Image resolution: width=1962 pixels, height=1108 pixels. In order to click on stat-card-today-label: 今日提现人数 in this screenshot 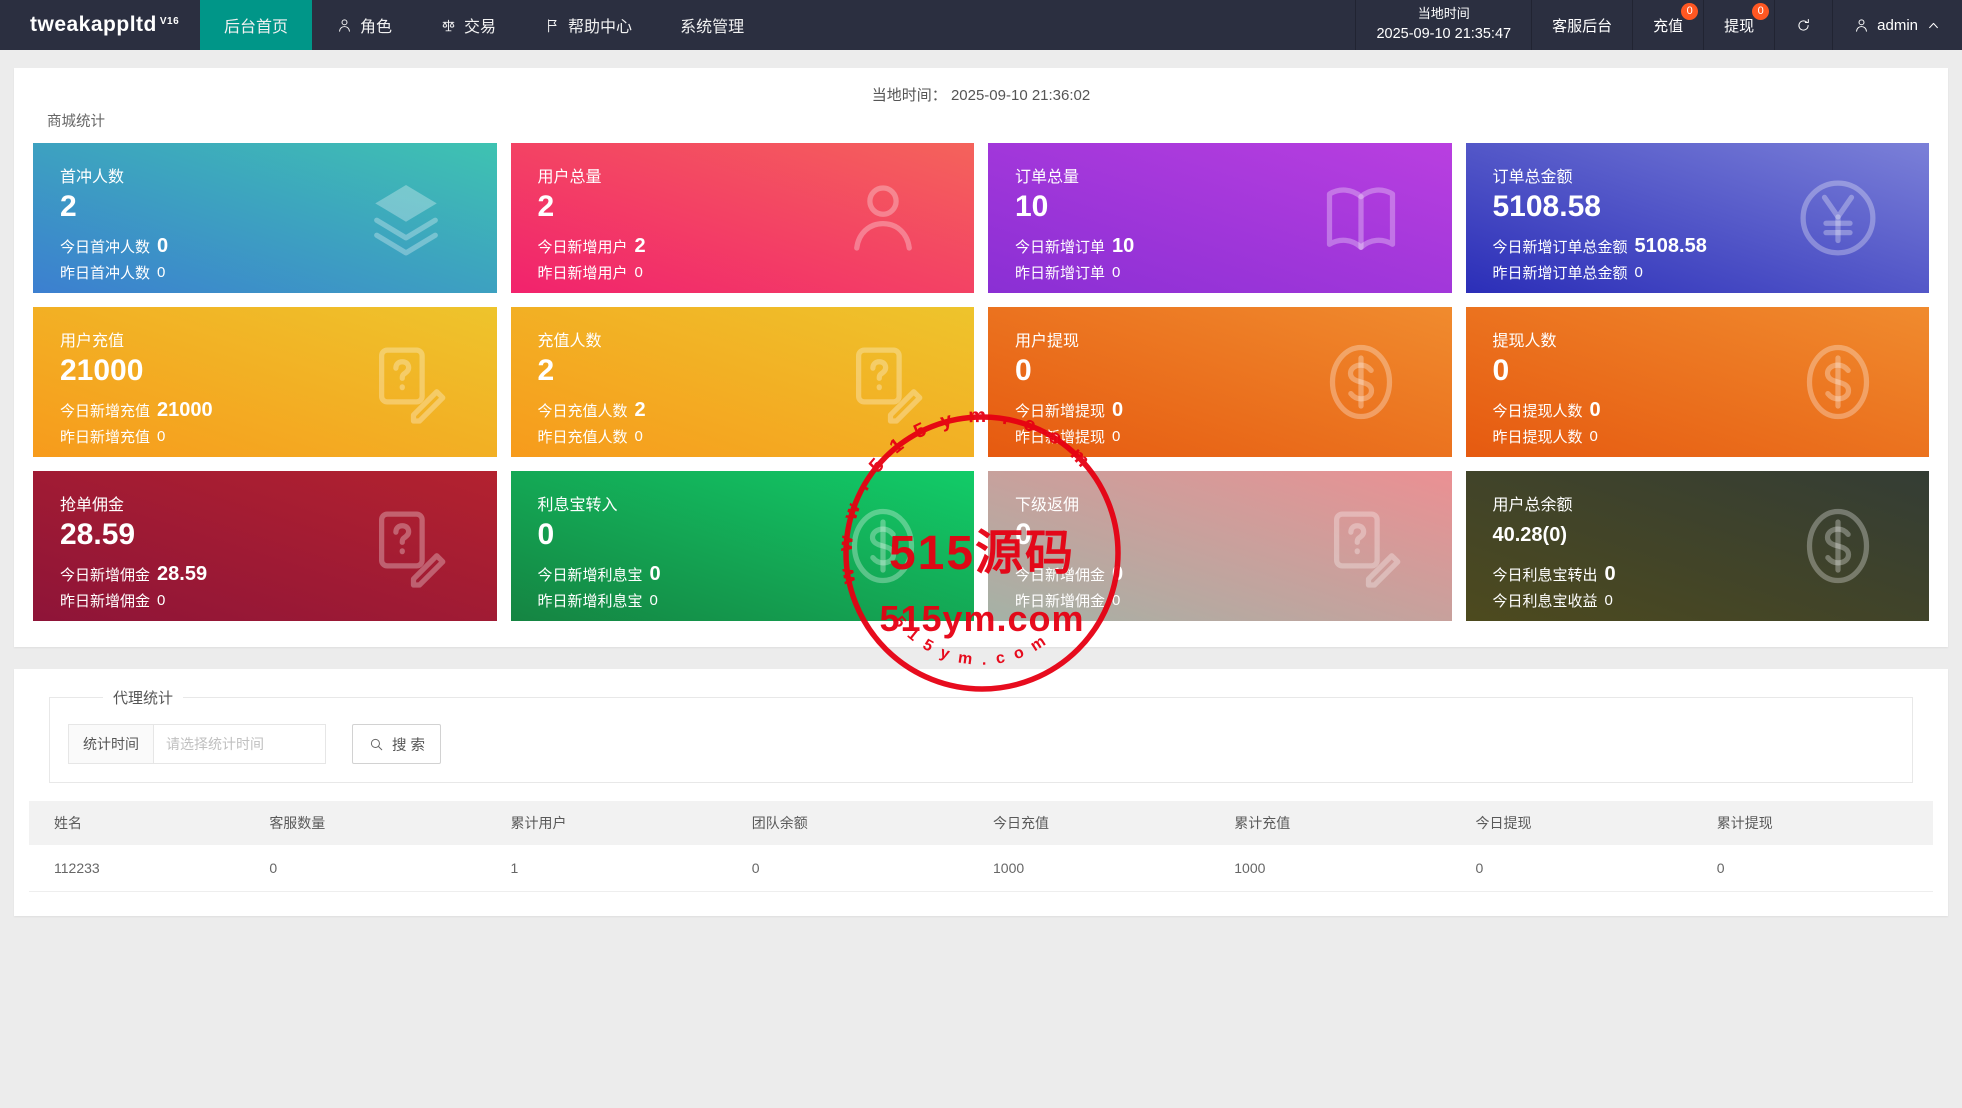, I will do `click(1537, 411)`.